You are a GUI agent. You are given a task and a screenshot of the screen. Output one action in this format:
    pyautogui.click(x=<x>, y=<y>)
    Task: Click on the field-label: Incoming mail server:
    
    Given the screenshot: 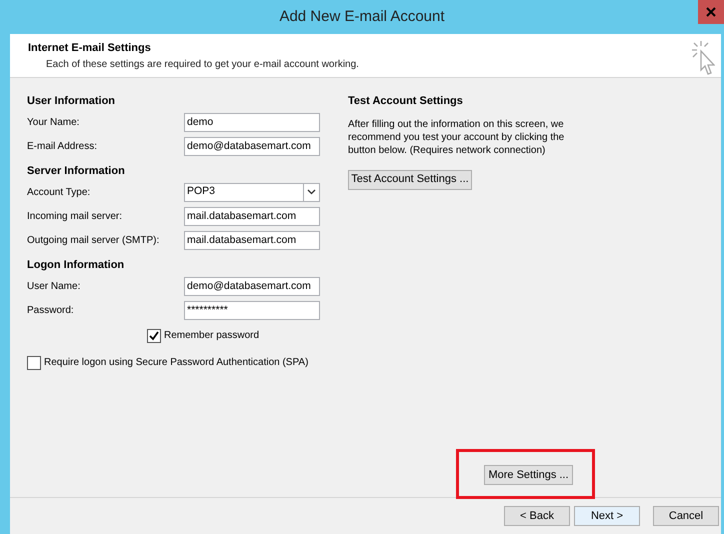 What is the action you would take?
    pyautogui.click(x=74, y=217)
    